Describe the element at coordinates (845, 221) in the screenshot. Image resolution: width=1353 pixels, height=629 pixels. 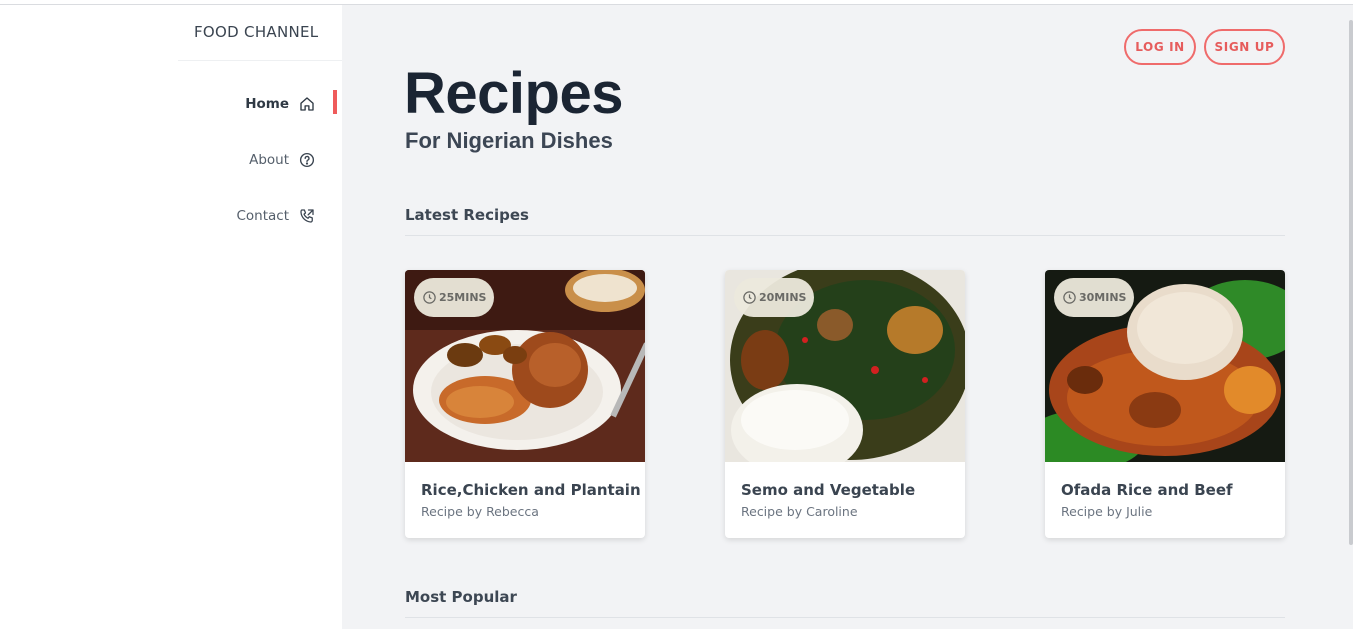
I see `latest-recipes-heading: Latest Recipes` at that location.